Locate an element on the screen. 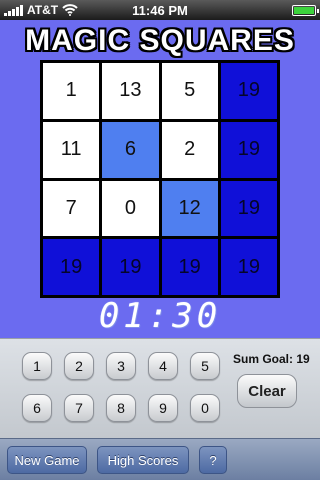 Image resolution: width=320 pixels, height=480 pixels. grid-cell: 6 is located at coordinates (130, 149).